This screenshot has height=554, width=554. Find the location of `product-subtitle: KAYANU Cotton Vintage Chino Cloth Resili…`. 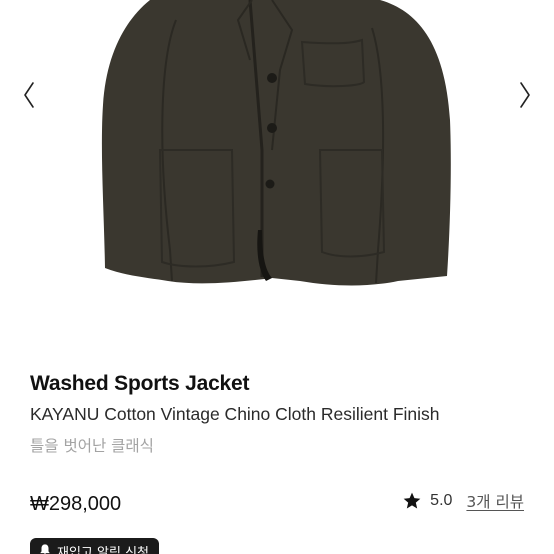

product-subtitle: KAYANU Cotton Vintage Chino Cloth Resili… is located at coordinates (235, 414).